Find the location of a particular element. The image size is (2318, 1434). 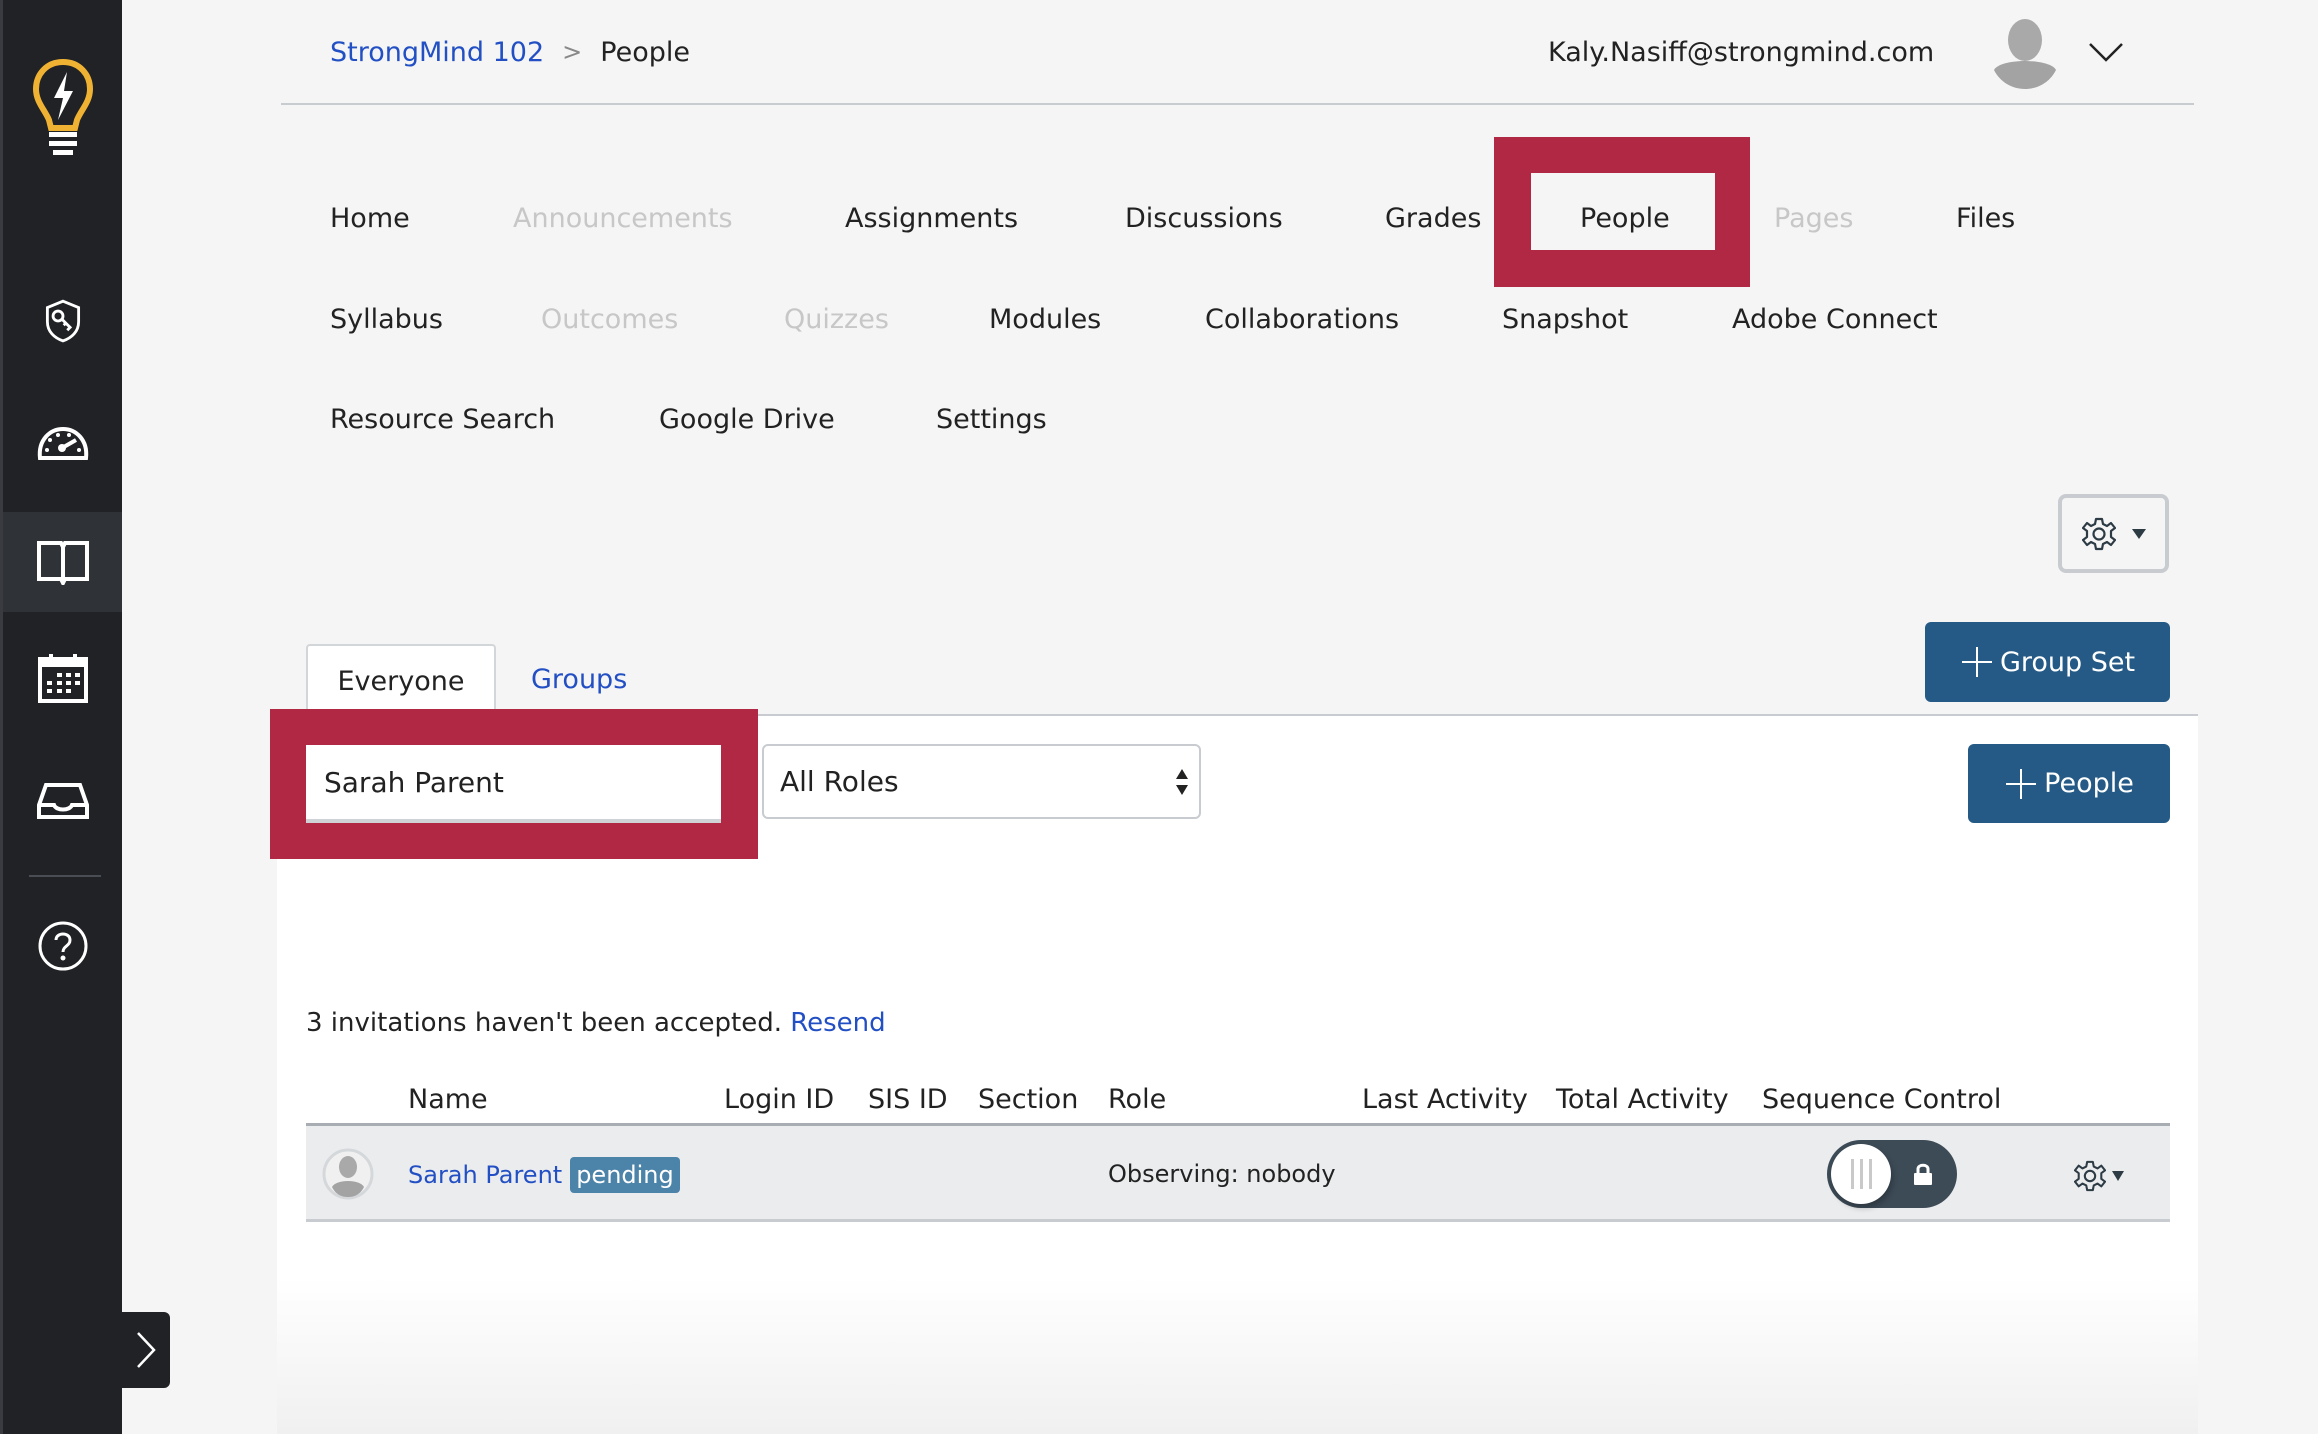

nav-discussions: Discussions is located at coordinates (1204, 219).